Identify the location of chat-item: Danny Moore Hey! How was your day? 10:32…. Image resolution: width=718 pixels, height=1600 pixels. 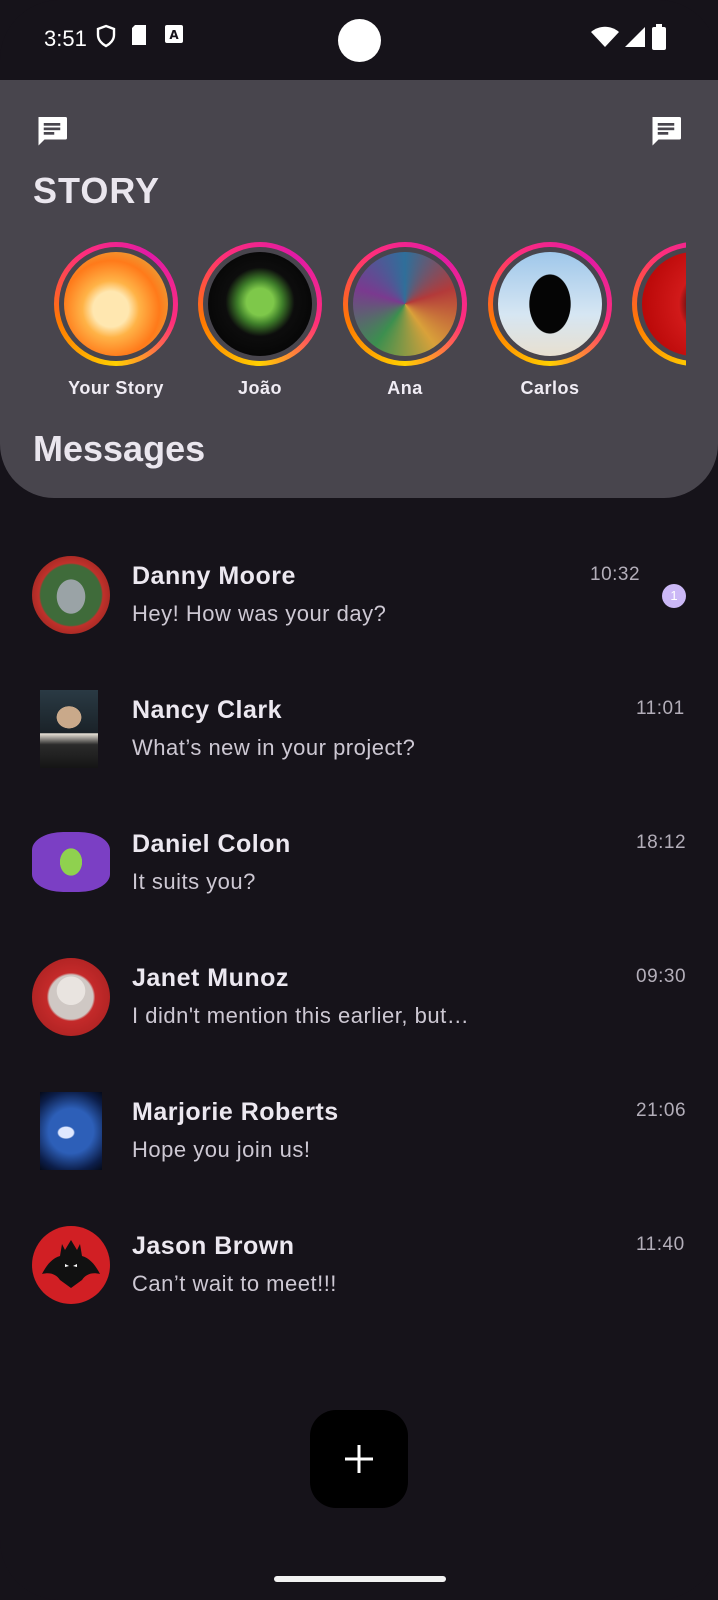
(359, 591).